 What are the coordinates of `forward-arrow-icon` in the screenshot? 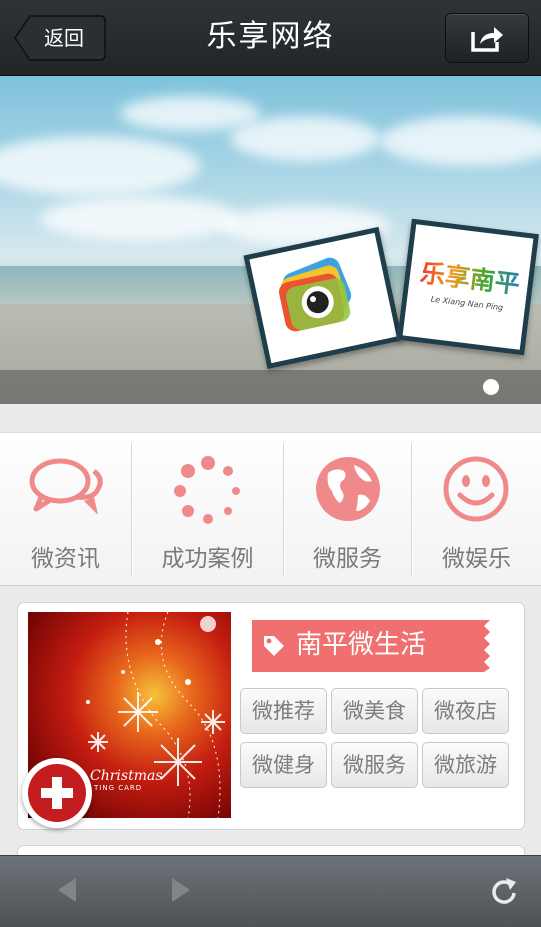 It's located at (181, 890).